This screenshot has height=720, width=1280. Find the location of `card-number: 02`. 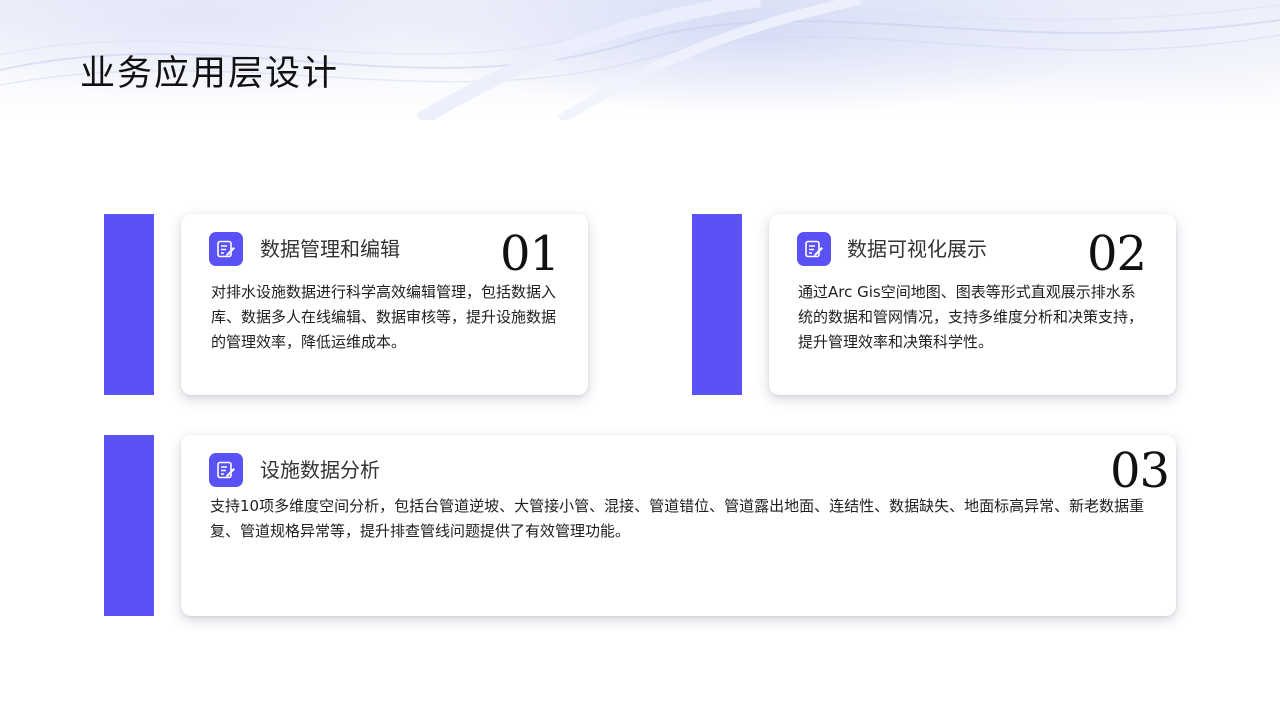

card-number: 02 is located at coordinates (1117, 254).